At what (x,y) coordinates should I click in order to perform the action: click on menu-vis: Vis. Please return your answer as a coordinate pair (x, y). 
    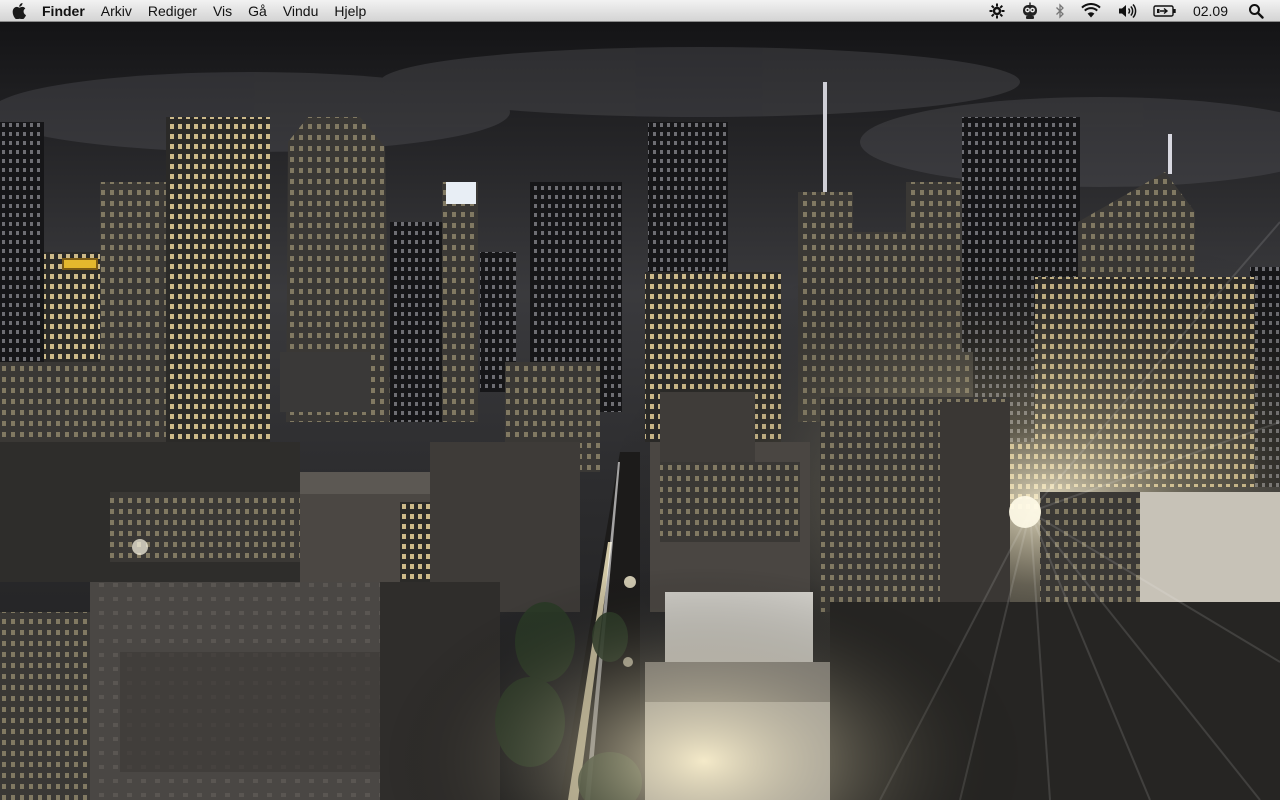
    Looking at the image, I should click on (222, 11).